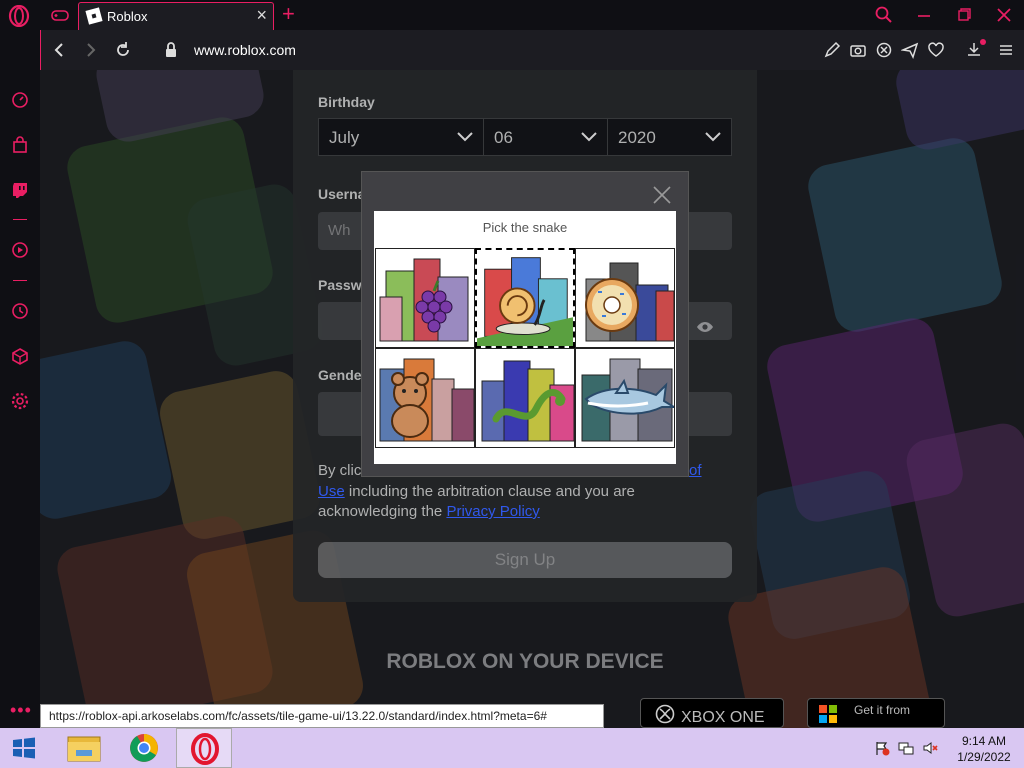 The width and height of the screenshot is (1024, 768). What do you see at coordinates (20, 250) in the screenshot?
I see `player-icon` at bounding box center [20, 250].